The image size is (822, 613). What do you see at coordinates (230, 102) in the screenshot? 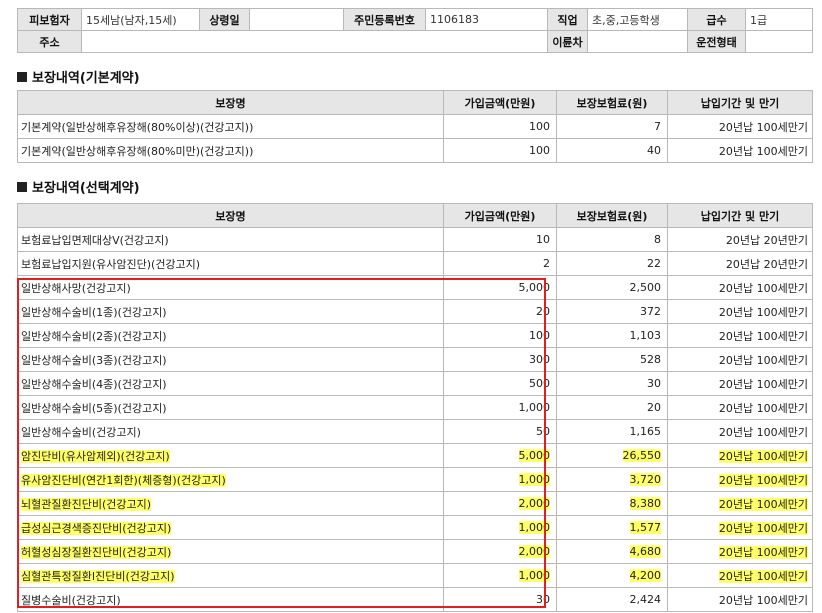
I see `col-header-name: 보장명` at bounding box center [230, 102].